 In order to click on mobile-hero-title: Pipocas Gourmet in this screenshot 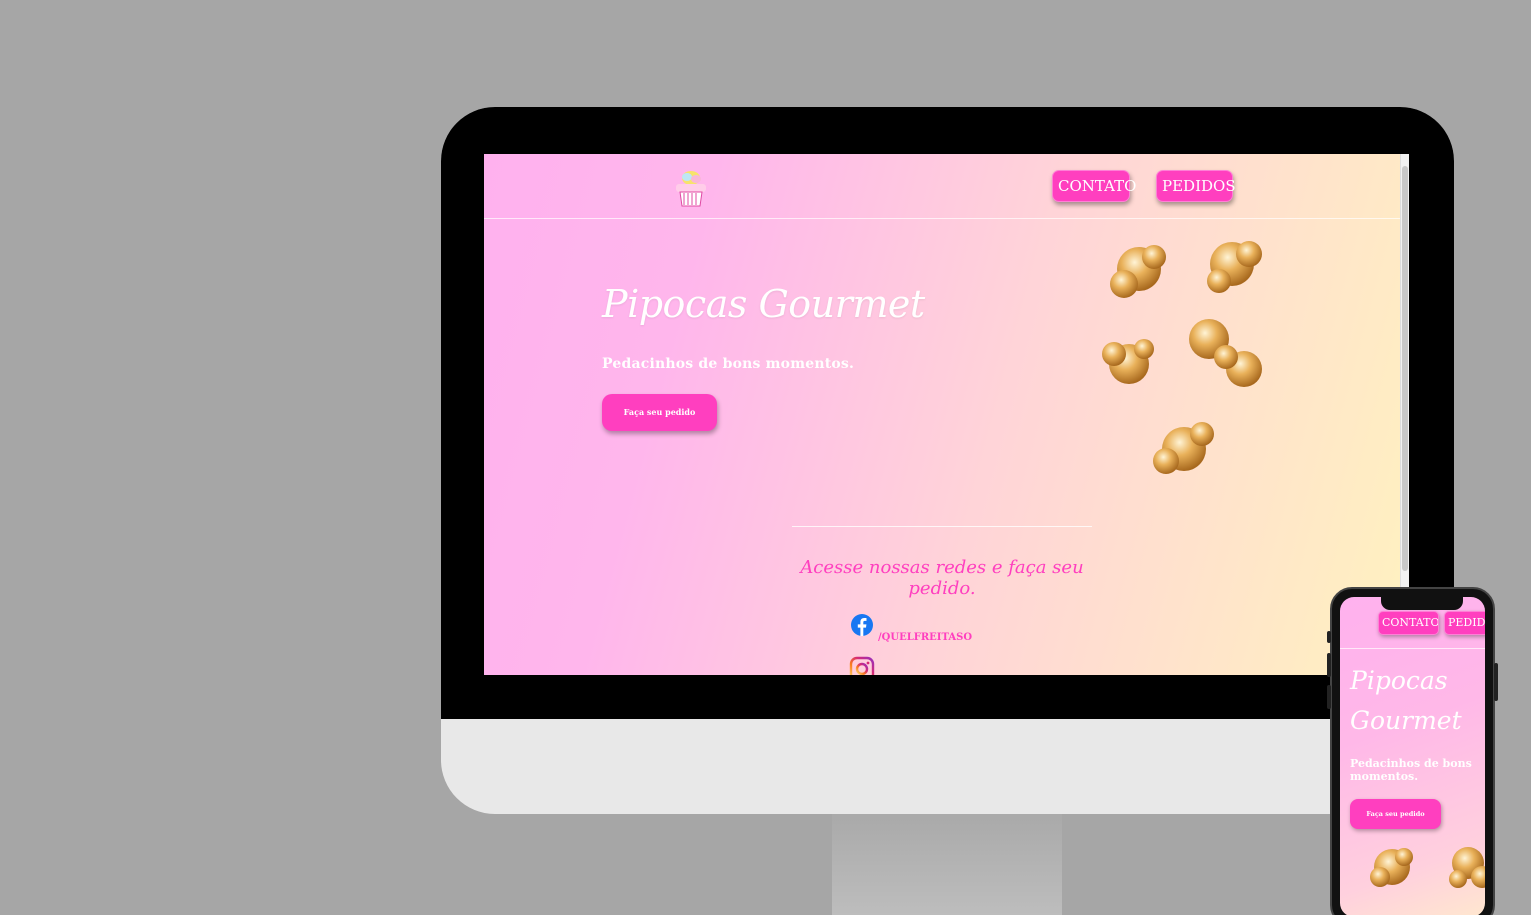, I will do `click(1406, 700)`.